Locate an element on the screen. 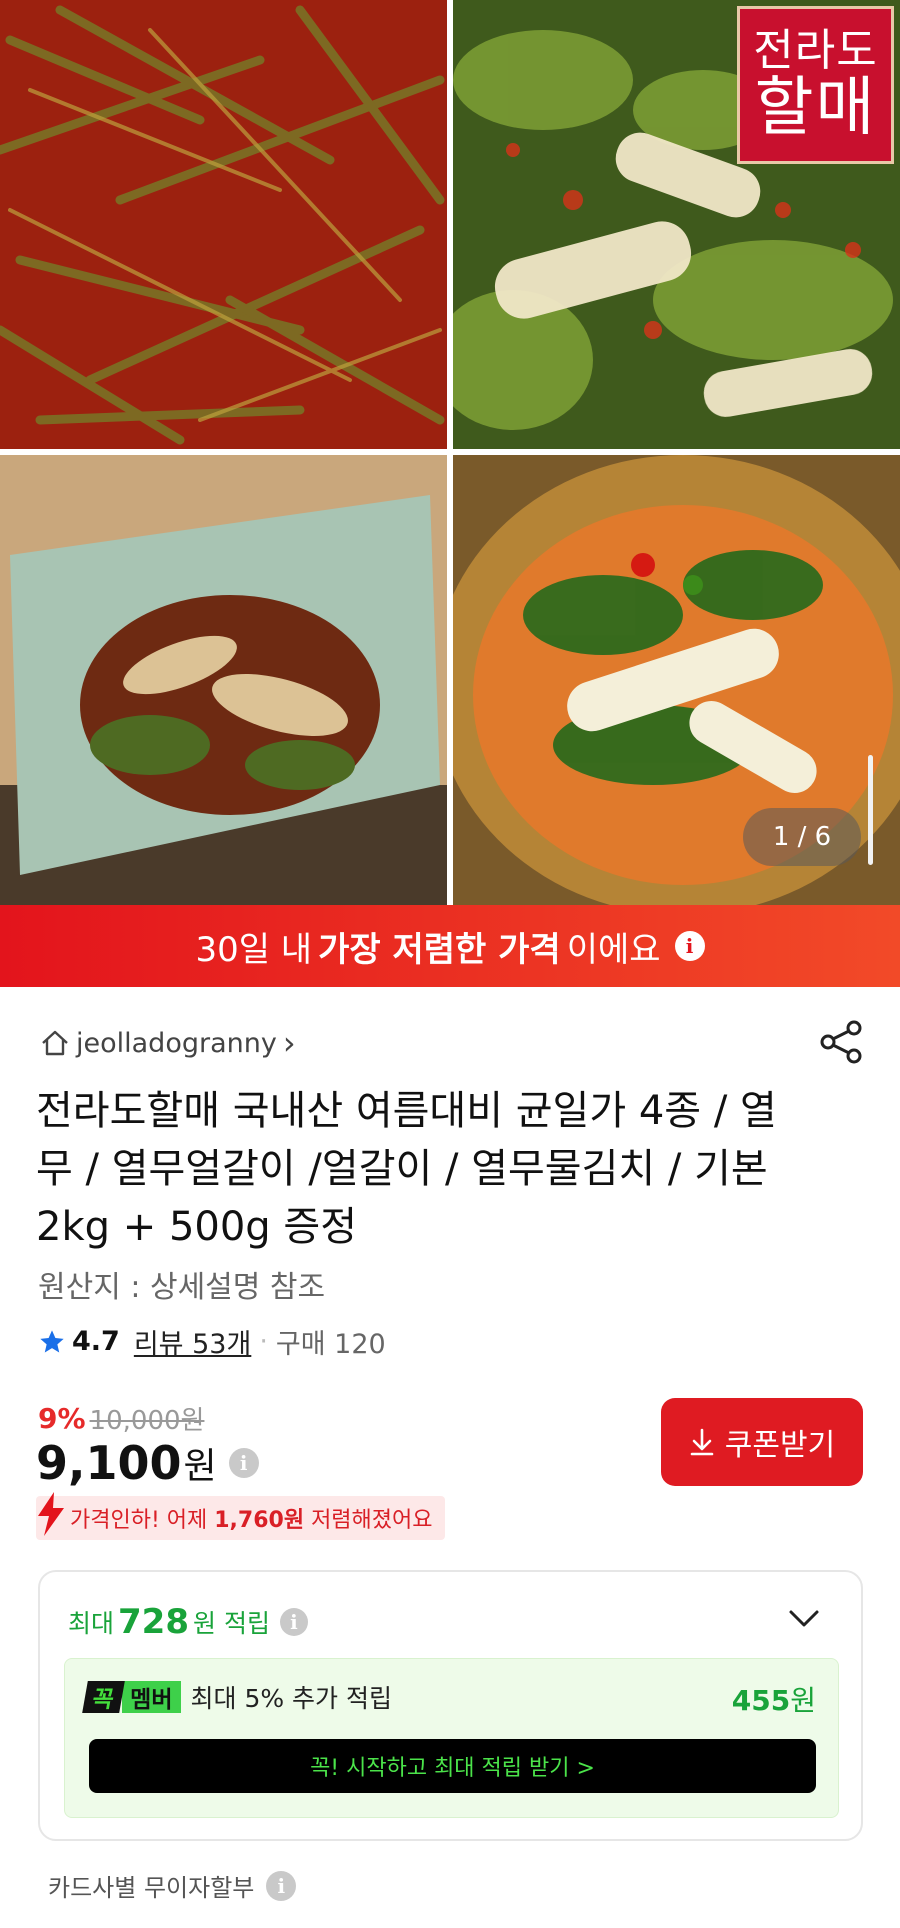 This screenshot has width=900, height=1928. drop-suffix: 저렴해졌어요 is located at coordinates (368, 1520).